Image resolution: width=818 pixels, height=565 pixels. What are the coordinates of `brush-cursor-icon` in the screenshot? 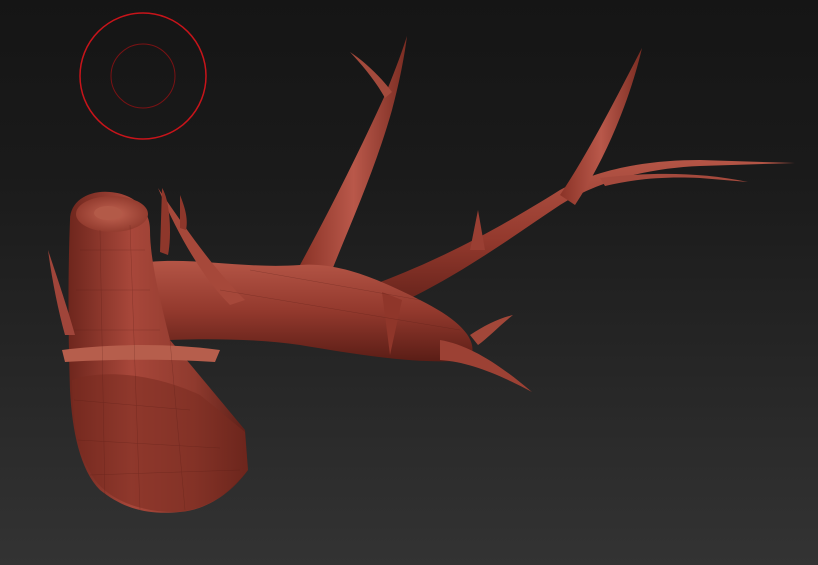 It's located at (143, 76).